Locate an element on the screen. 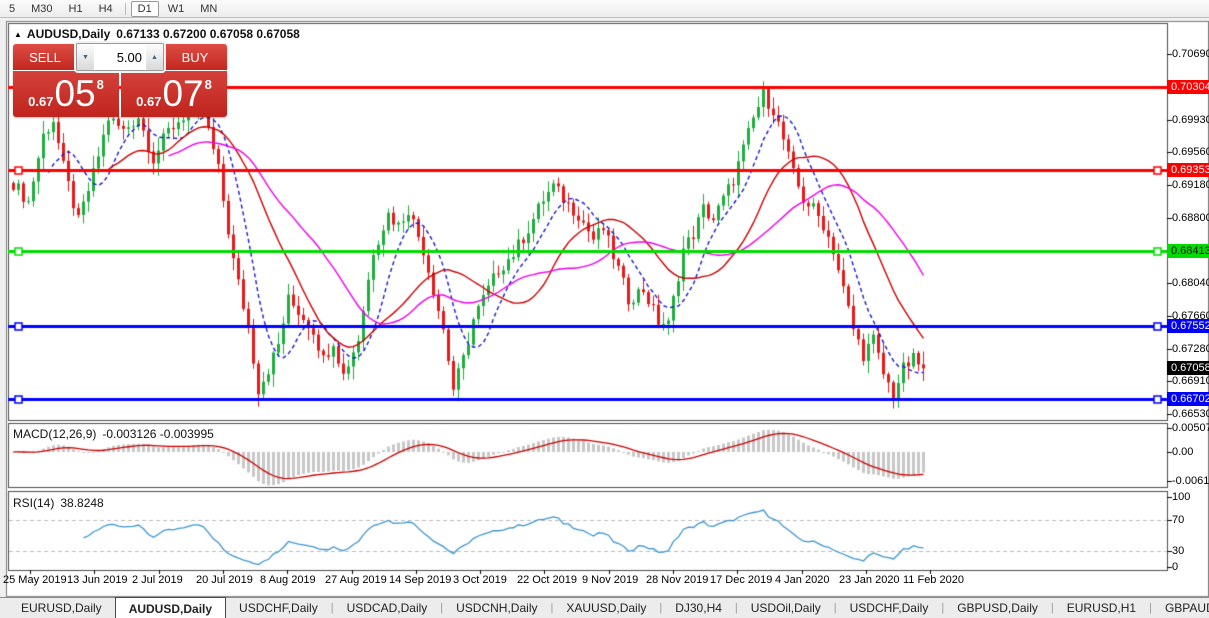 The width and height of the screenshot is (1209, 618). sell-price-big-digits: 05 is located at coordinates (75, 93).